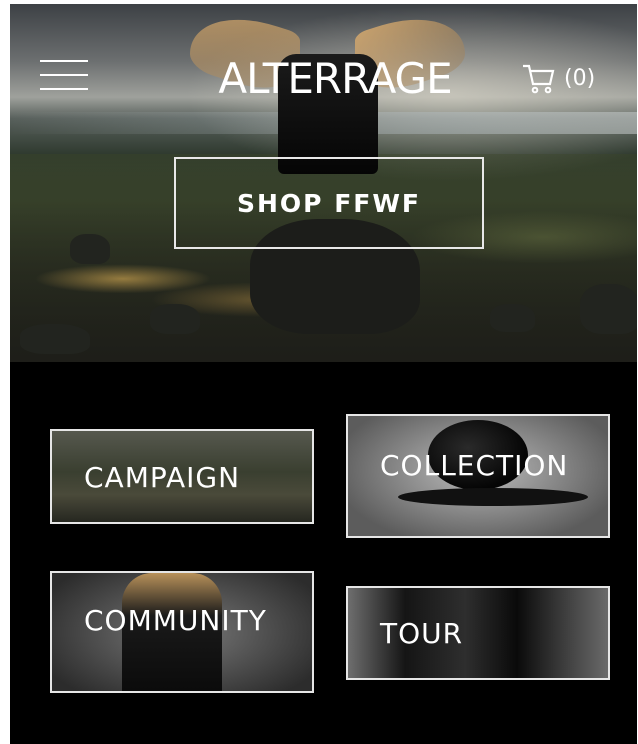 The image size is (638, 744). What do you see at coordinates (175, 620) in the screenshot?
I see `community-card-label: COMMUNITY` at bounding box center [175, 620].